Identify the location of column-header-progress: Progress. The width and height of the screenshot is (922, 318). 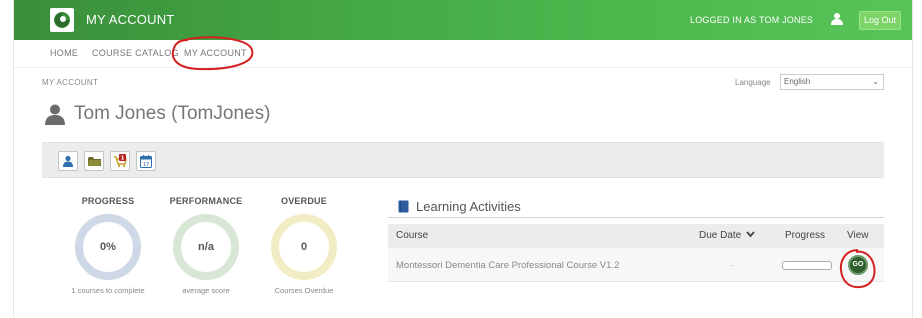
(805, 235).